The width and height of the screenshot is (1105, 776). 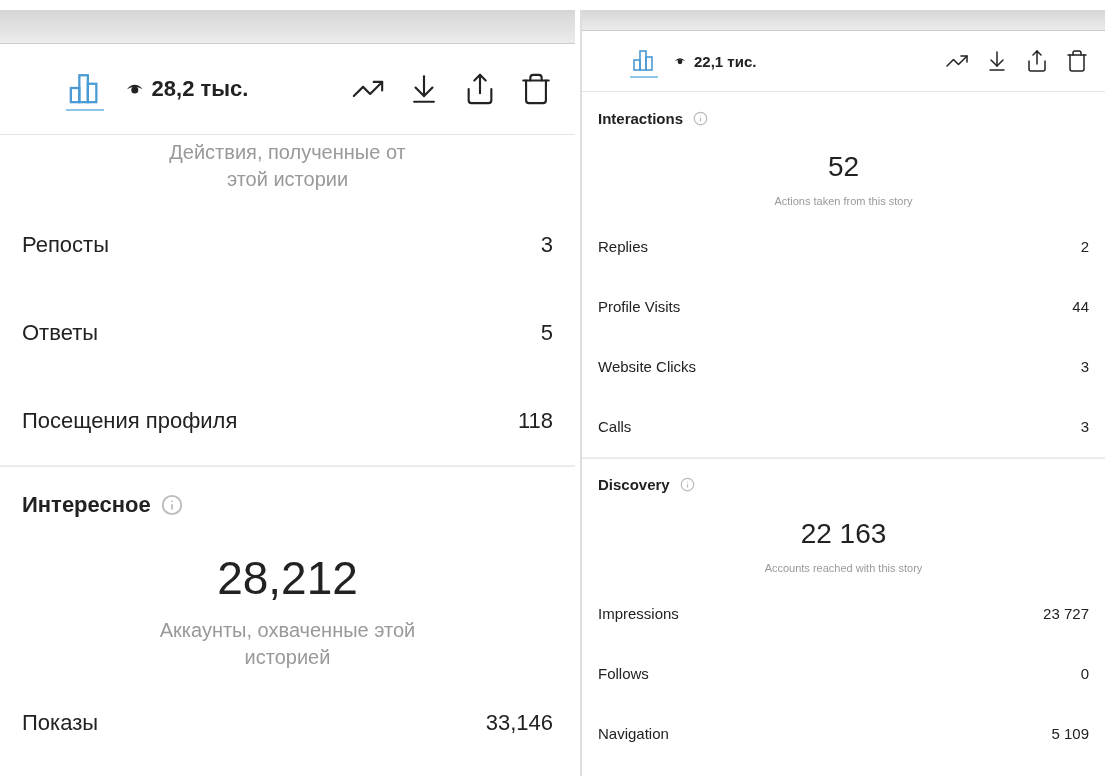 I want to click on section-title: Interactions, so click(x=641, y=118).